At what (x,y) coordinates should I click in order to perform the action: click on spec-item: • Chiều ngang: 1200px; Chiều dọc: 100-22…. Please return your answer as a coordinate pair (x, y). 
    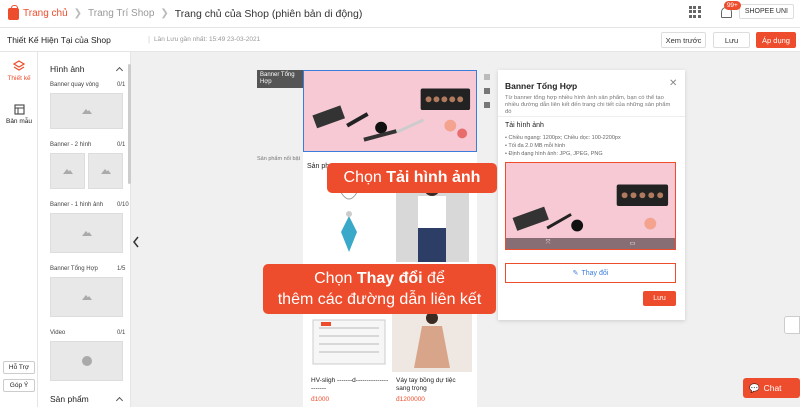
    Looking at the image, I should click on (563, 138).